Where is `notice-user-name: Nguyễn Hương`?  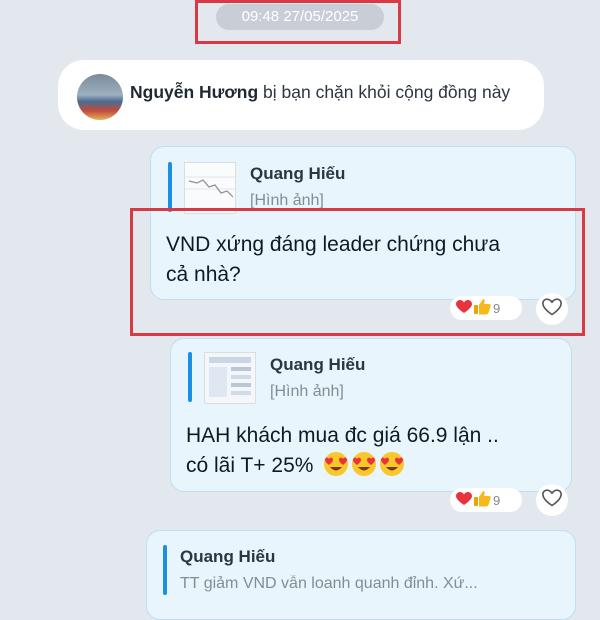
notice-user-name: Nguyễn Hương is located at coordinates (194, 92).